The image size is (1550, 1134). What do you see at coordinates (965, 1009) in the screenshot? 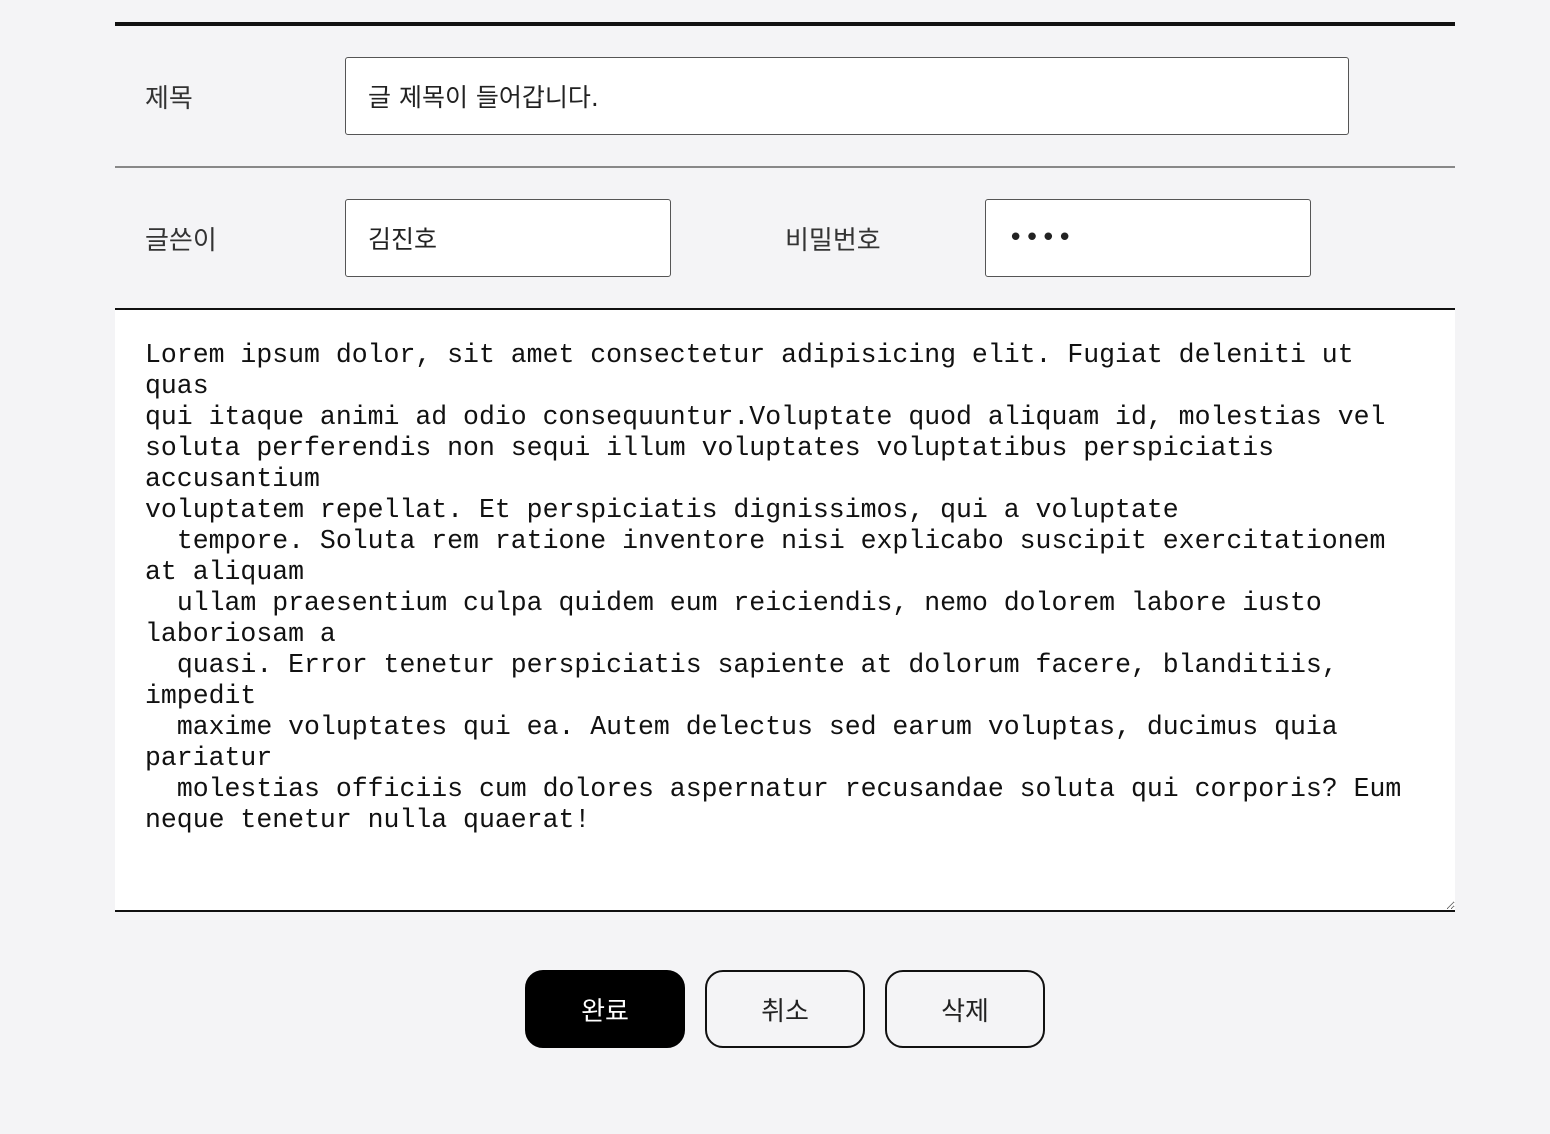
I see `delete-button: 삭제` at bounding box center [965, 1009].